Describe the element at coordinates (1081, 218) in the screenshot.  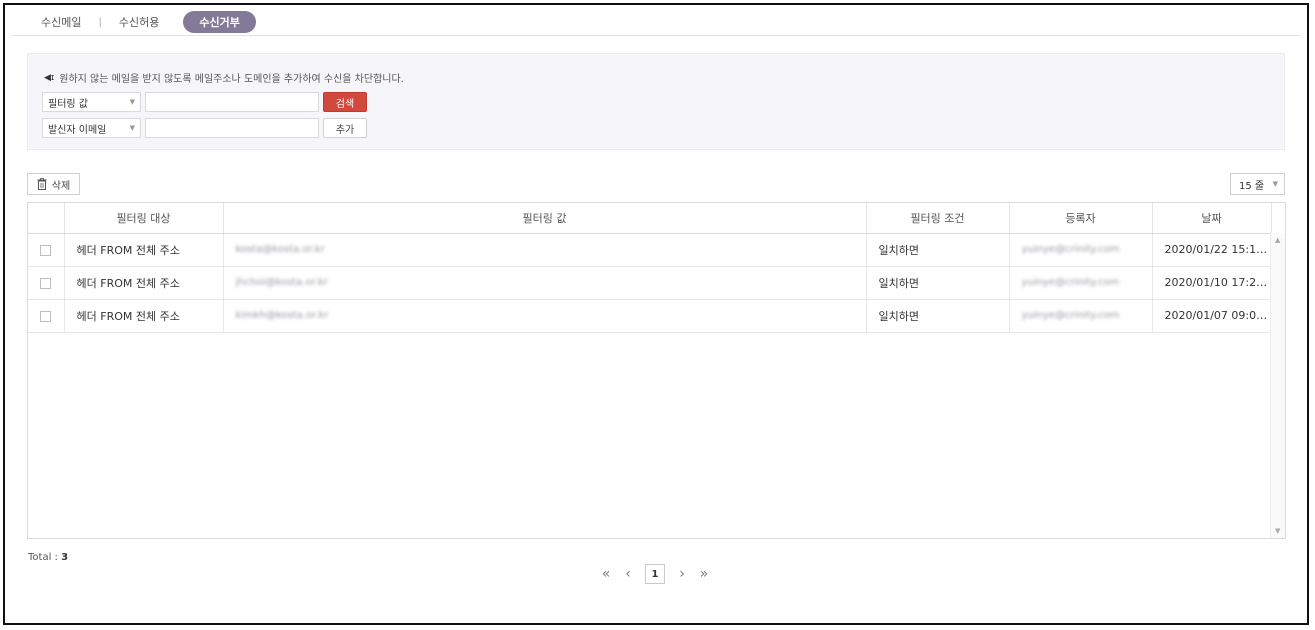
I see `header-registrant: 등록자` at that location.